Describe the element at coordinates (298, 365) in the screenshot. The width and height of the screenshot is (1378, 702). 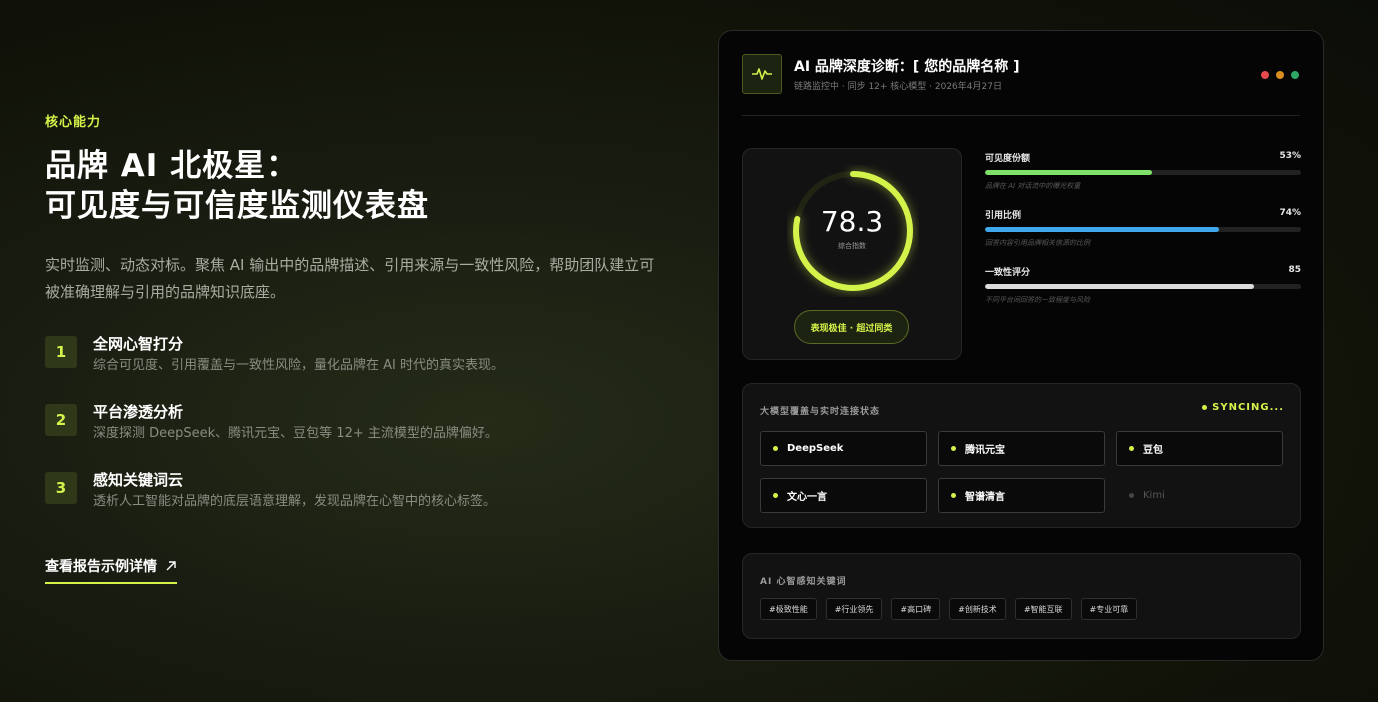
I see `feature-desc: 综合可见度、引用覆盖与一致性风险，量化品牌在 AI 时代的真实表现。` at that location.